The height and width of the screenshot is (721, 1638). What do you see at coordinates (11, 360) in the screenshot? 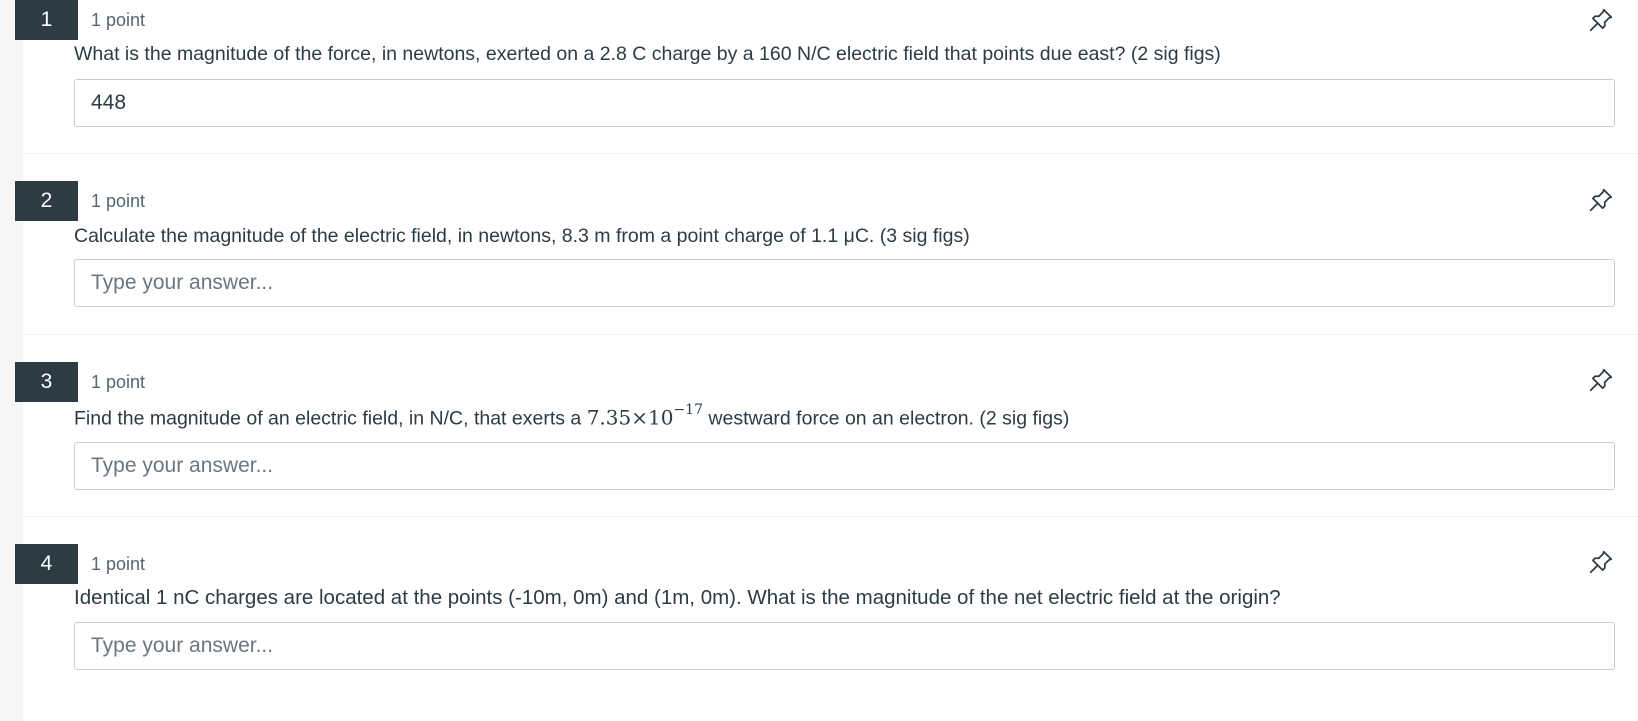
I see `left-gutter` at bounding box center [11, 360].